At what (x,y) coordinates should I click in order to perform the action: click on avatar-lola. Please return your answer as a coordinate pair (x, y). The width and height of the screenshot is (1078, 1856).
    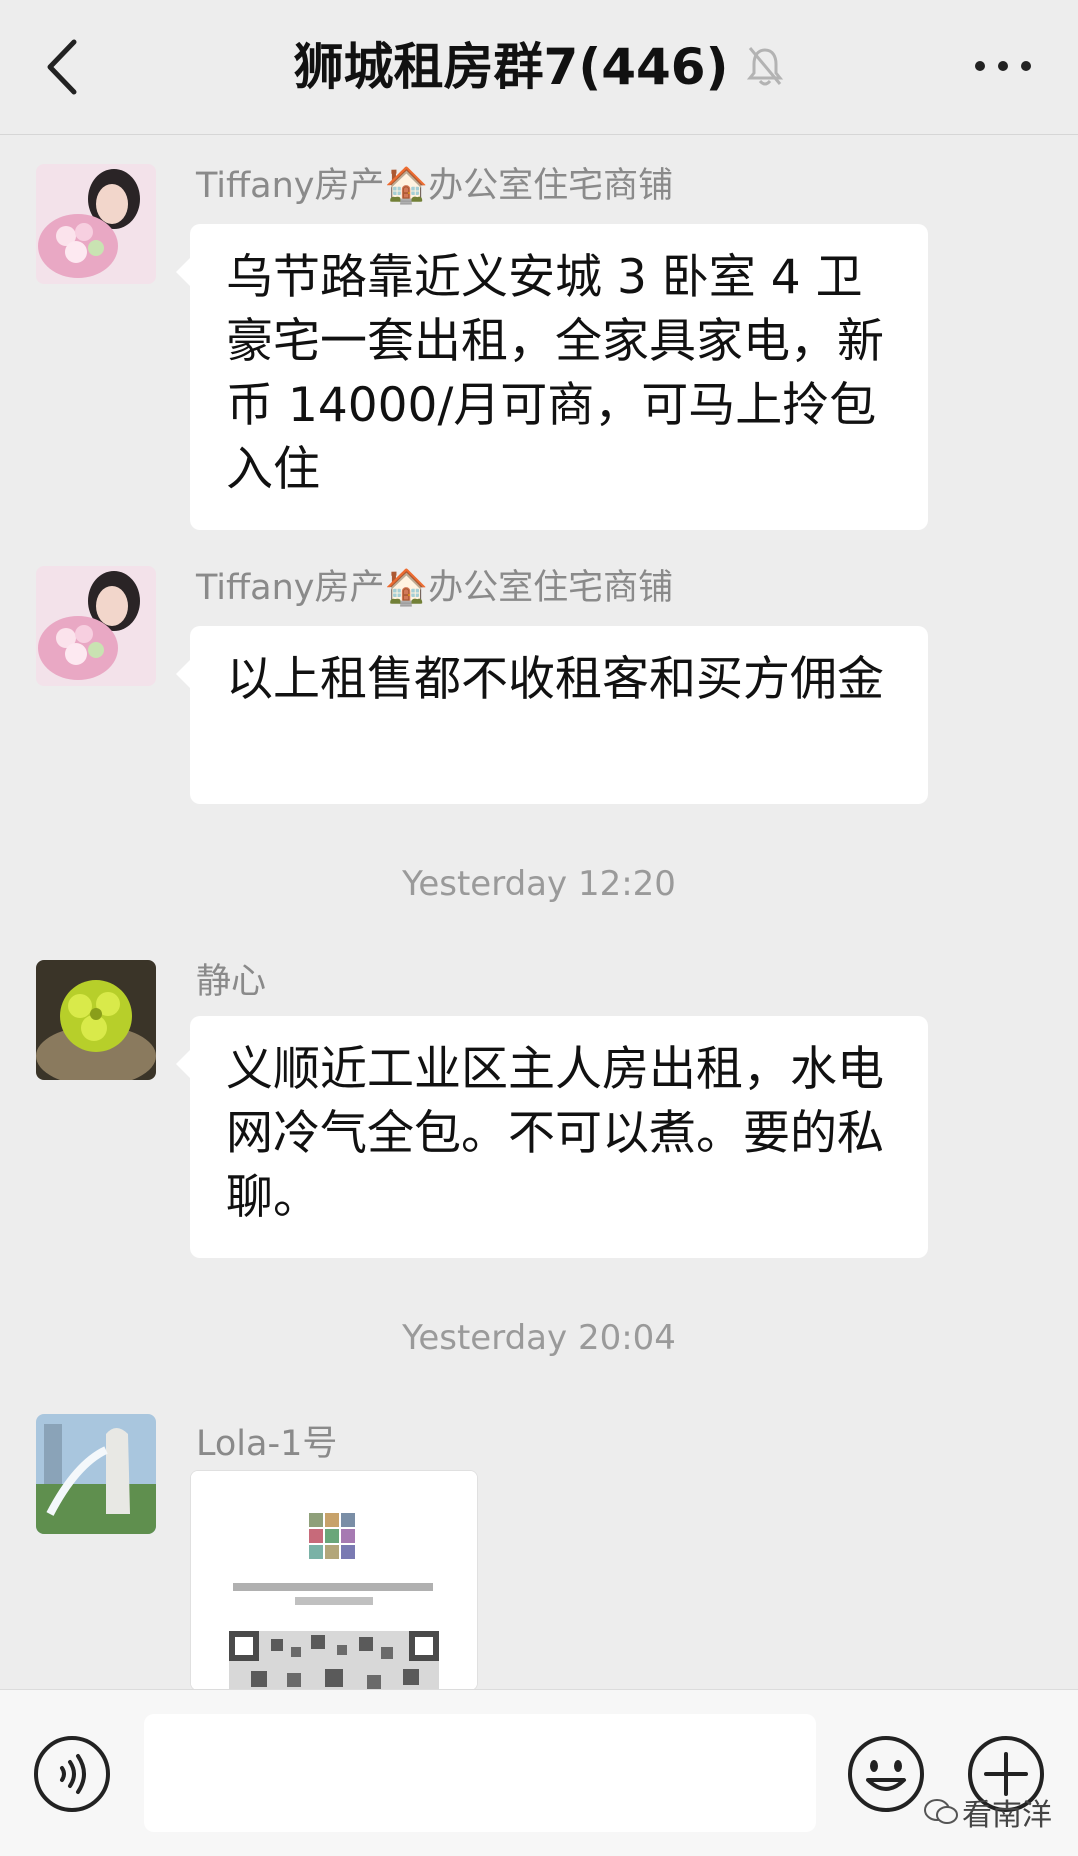
    Looking at the image, I should click on (96, 1474).